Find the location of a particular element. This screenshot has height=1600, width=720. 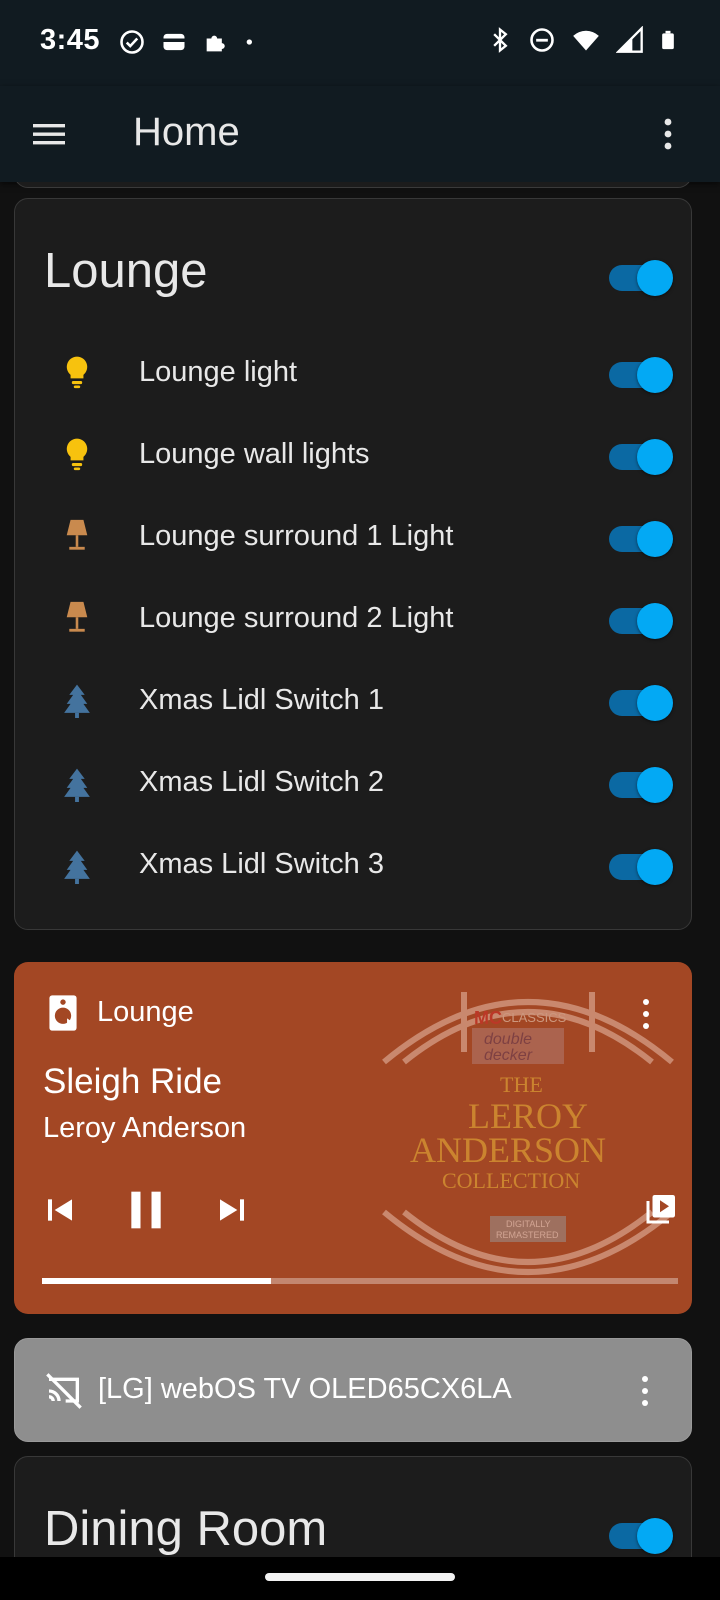

skip-next-icon is located at coordinates (232, 1210).